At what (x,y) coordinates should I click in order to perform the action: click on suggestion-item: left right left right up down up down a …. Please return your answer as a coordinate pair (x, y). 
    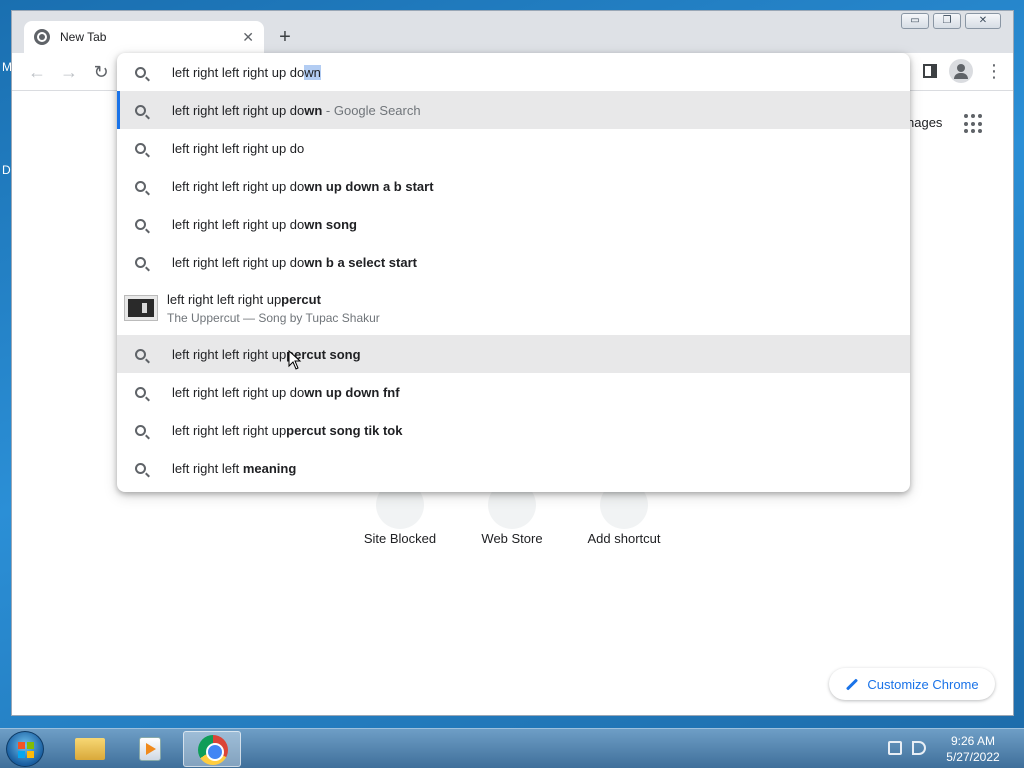
    Looking at the image, I should click on (513, 186).